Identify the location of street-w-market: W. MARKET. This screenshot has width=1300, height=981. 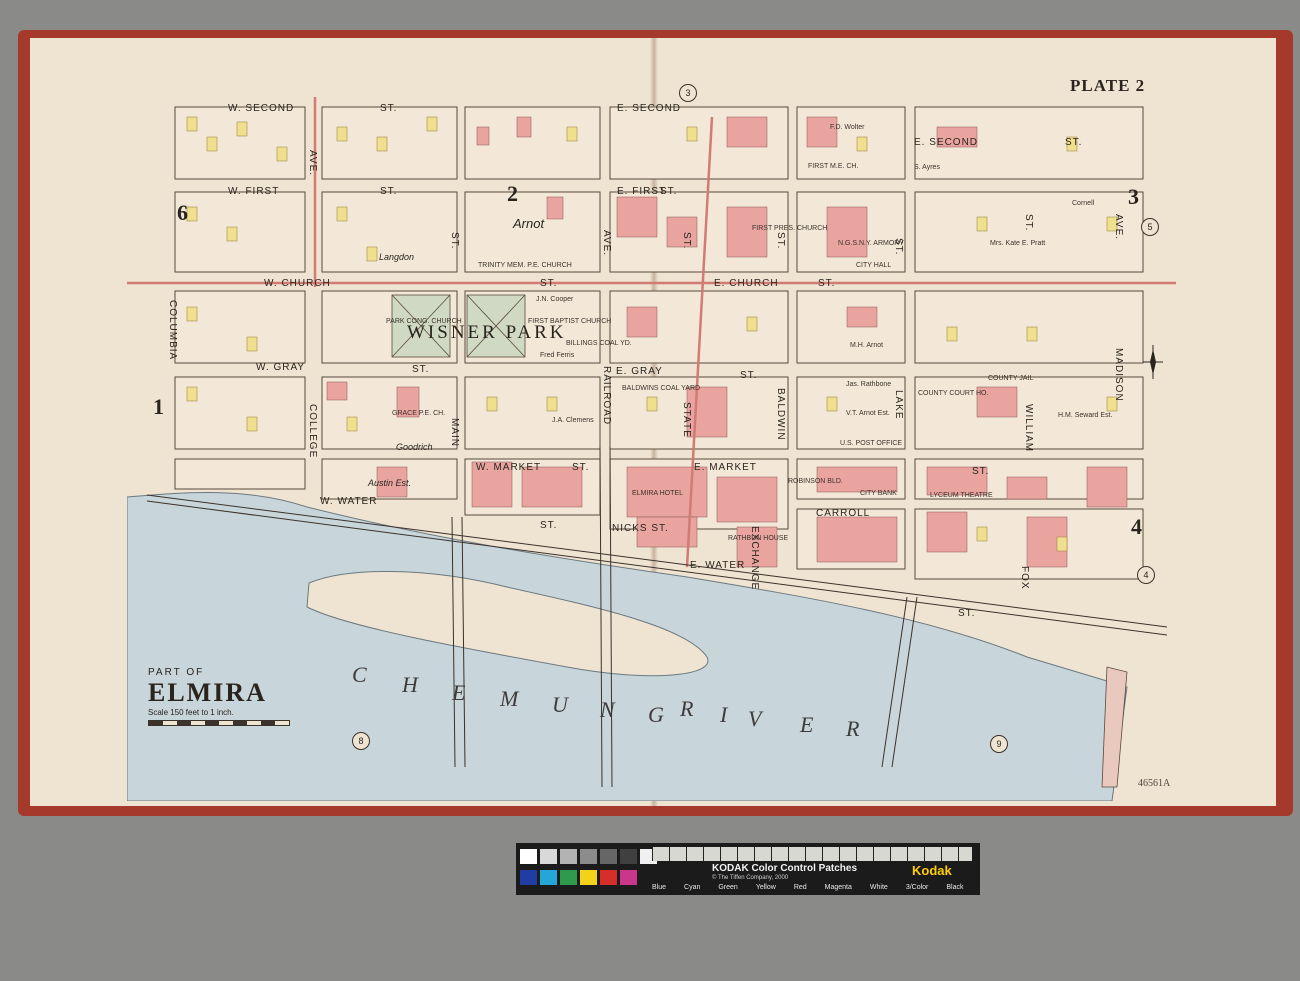
(509, 467).